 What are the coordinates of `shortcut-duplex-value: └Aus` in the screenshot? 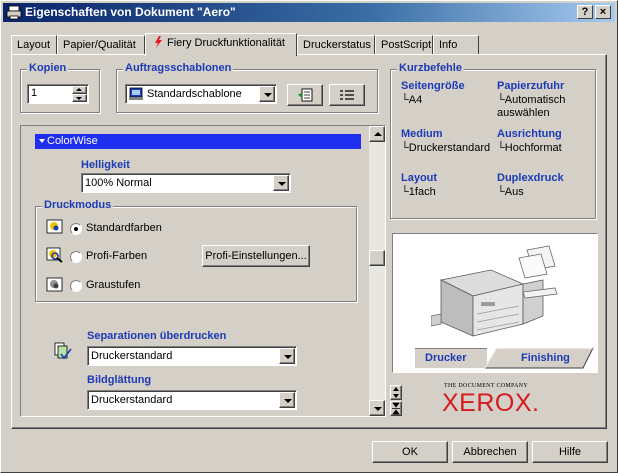 It's located at (510, 192).